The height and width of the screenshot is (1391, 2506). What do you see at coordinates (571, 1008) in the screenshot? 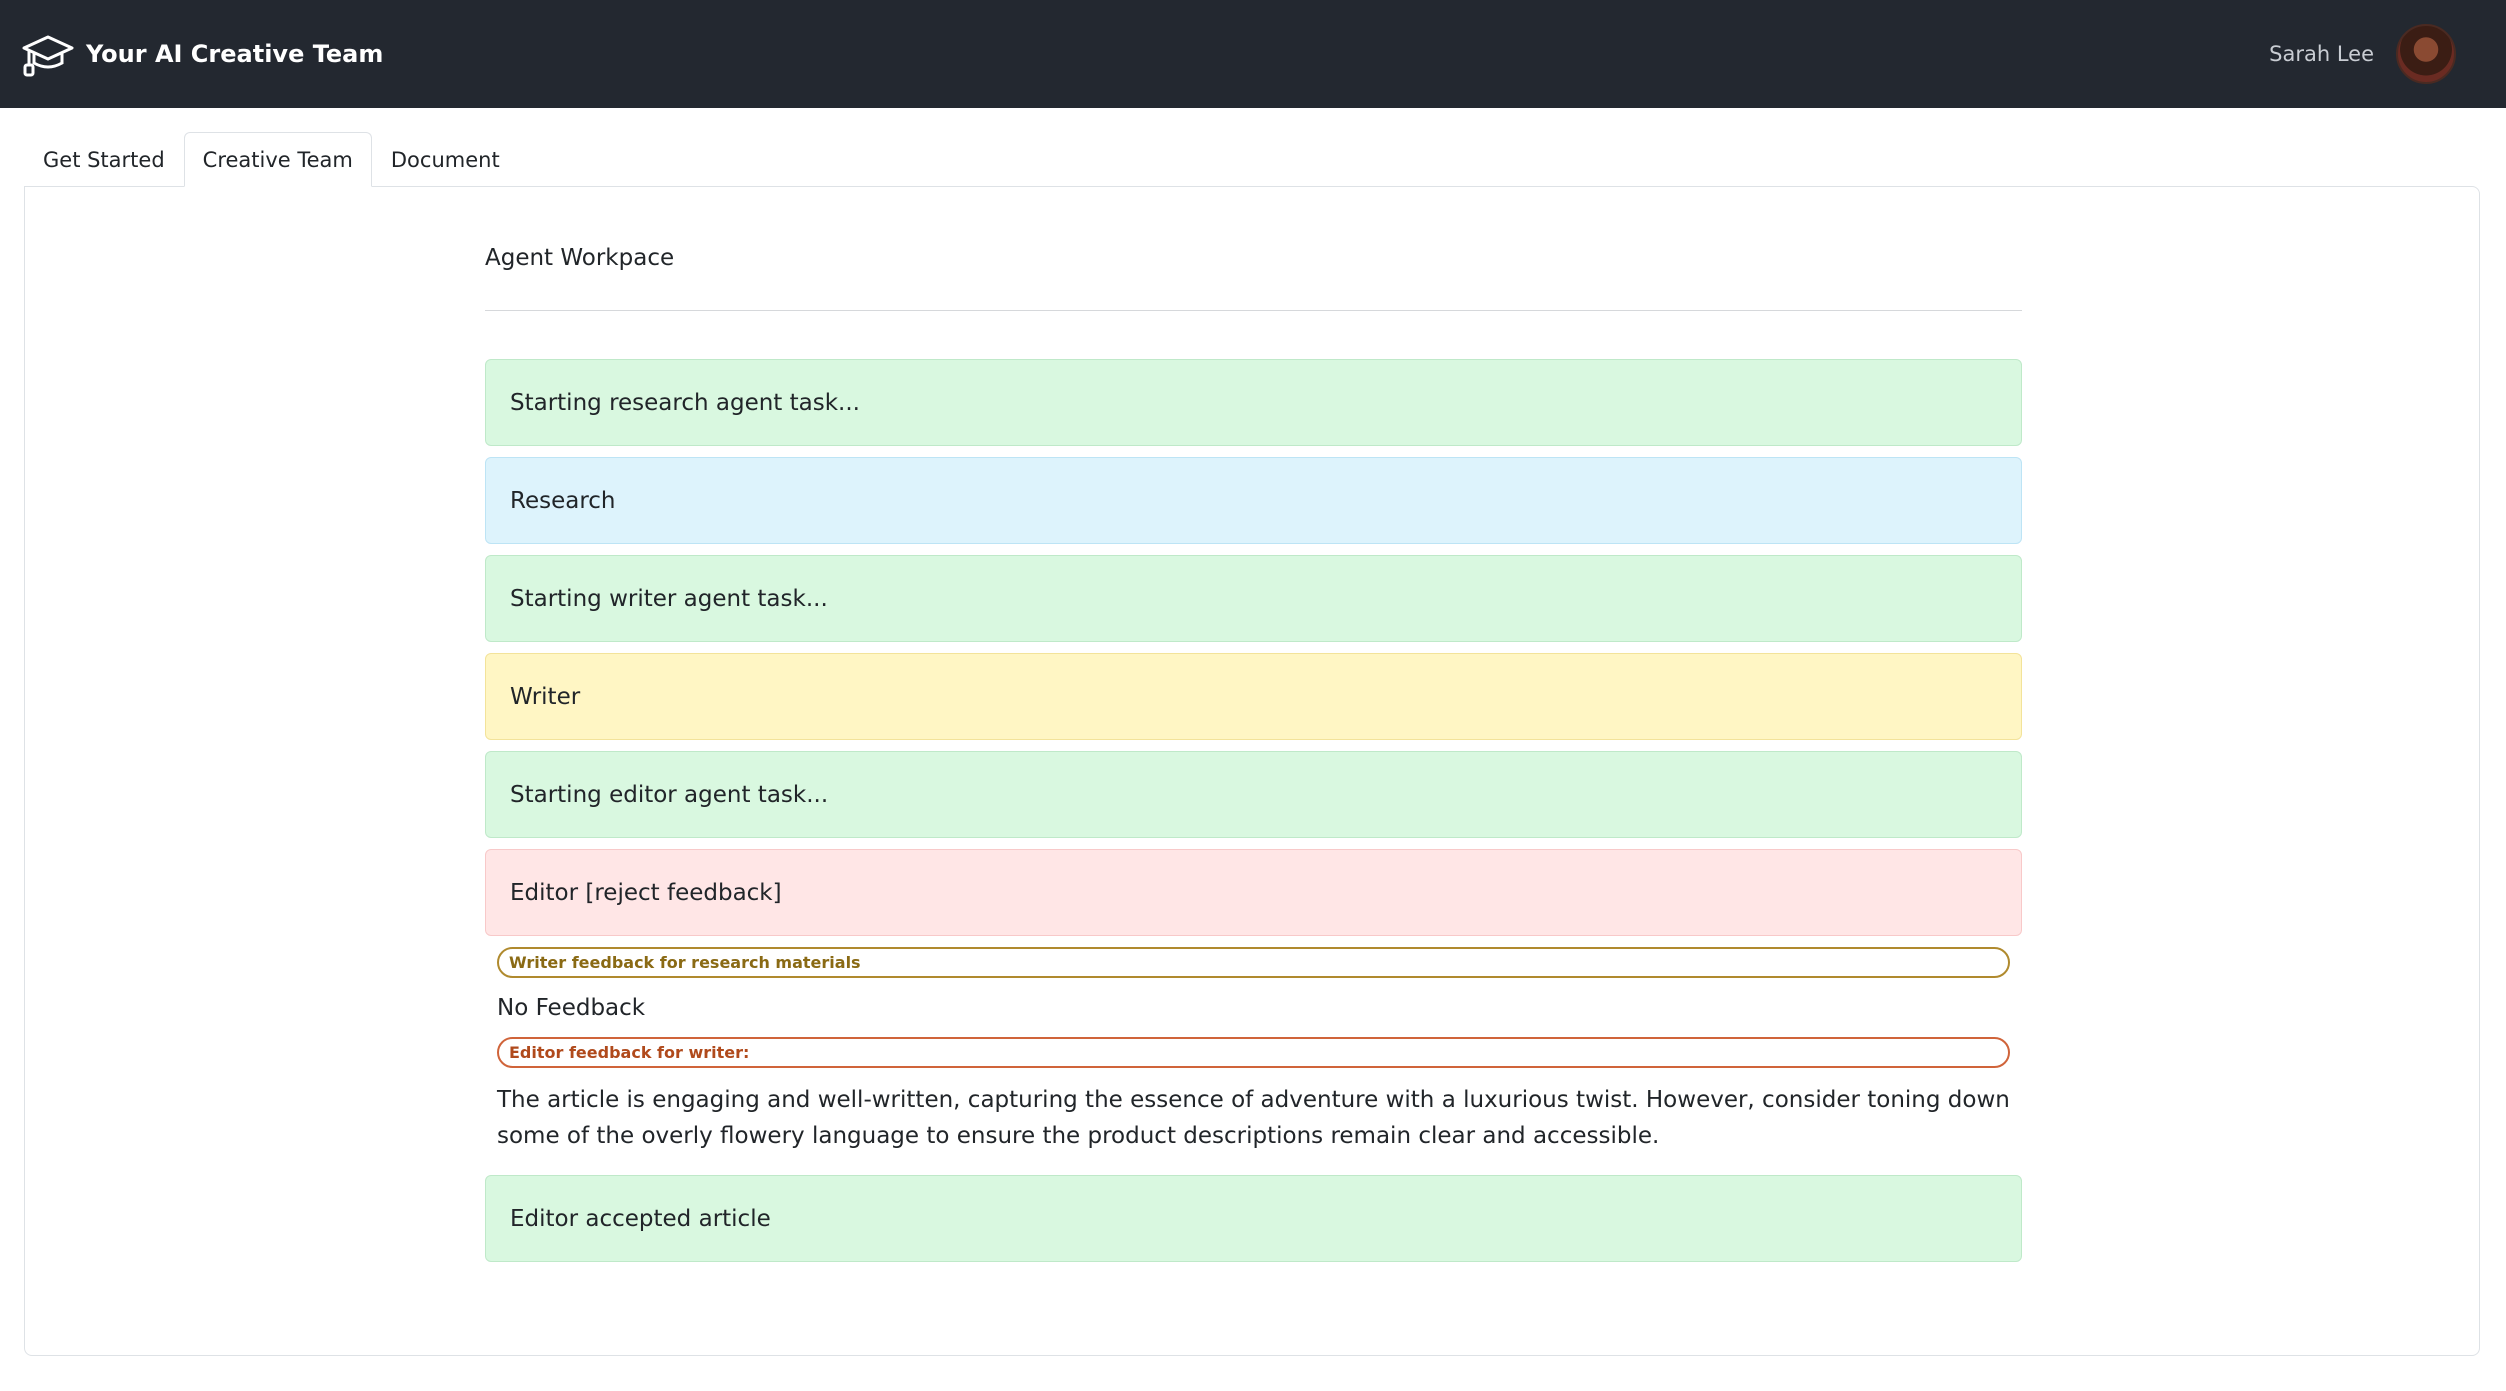
I see `writer-feedback-text: No Feedback` at bounding box center [571, 1008].